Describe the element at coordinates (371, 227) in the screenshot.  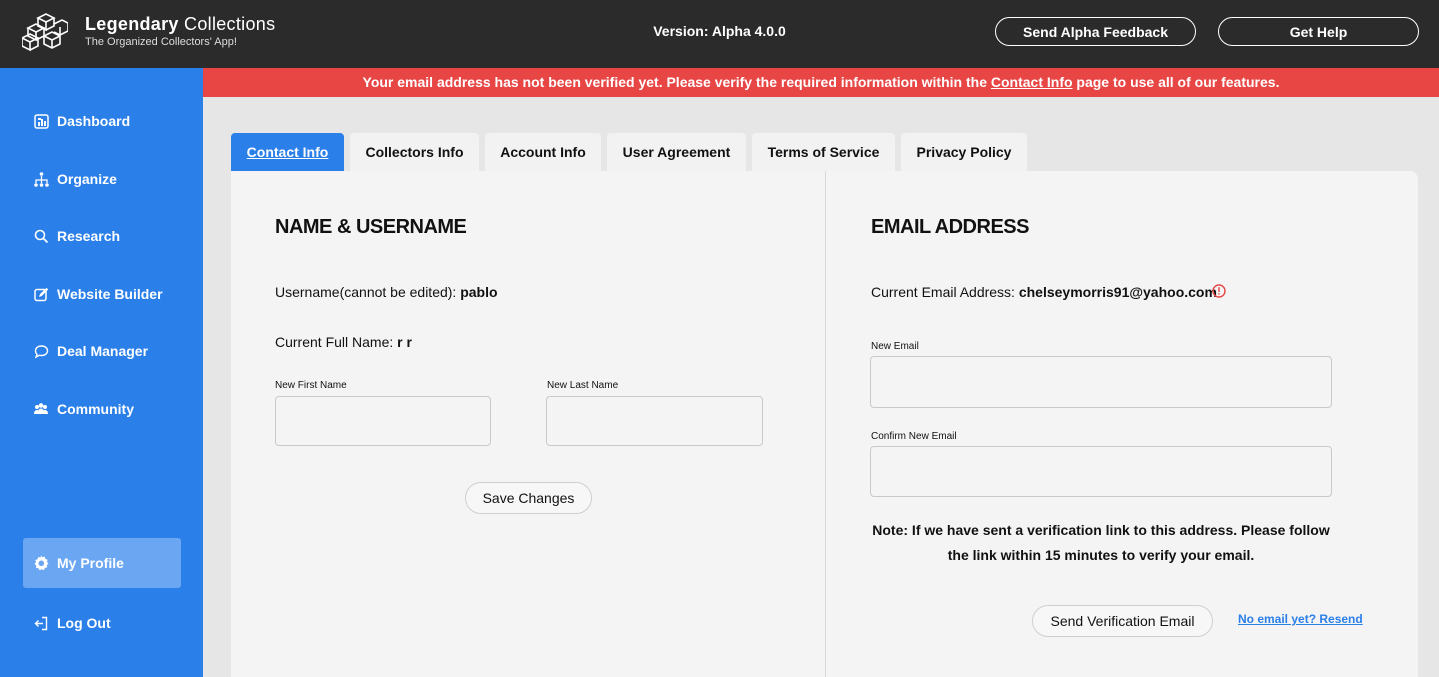
I see `name-section-title: NAME & USERNAME` at that location.